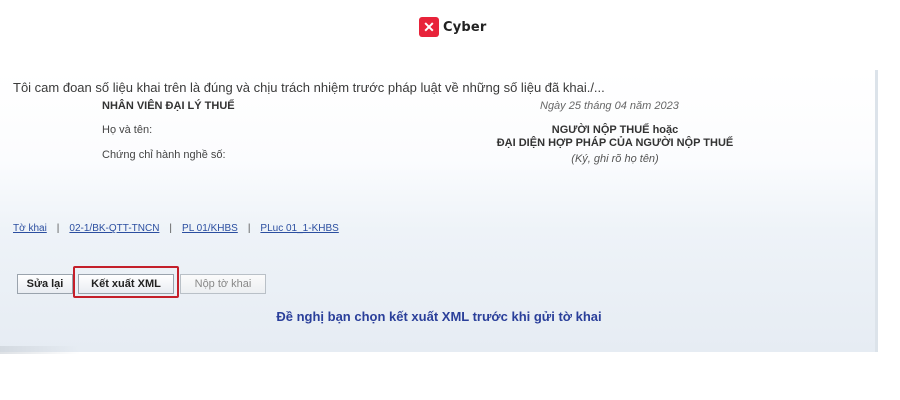 The width and height of the screenshot is (900, 400). Describe the element at coordinates (164, 155) in the screenshot. I see `certificate-label: Chứng chỉ hành nghề số:` at that location.